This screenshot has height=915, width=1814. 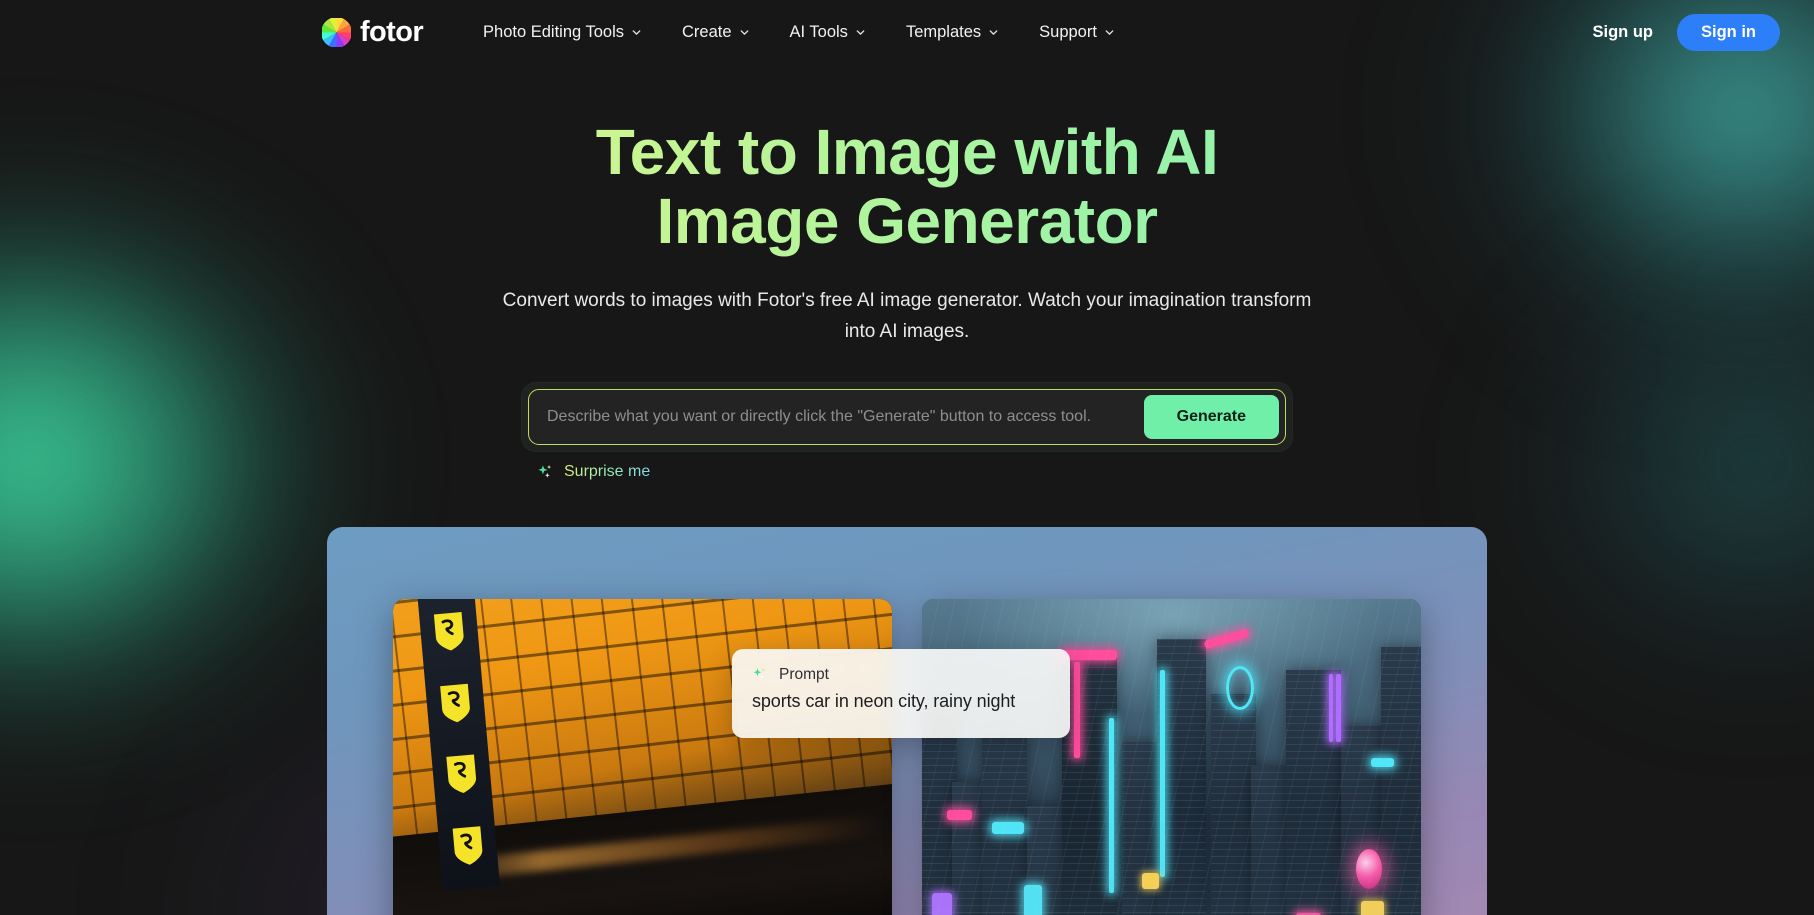 I want to click on nav-label: Photo Editing Tools, so click(x=553, y=31).